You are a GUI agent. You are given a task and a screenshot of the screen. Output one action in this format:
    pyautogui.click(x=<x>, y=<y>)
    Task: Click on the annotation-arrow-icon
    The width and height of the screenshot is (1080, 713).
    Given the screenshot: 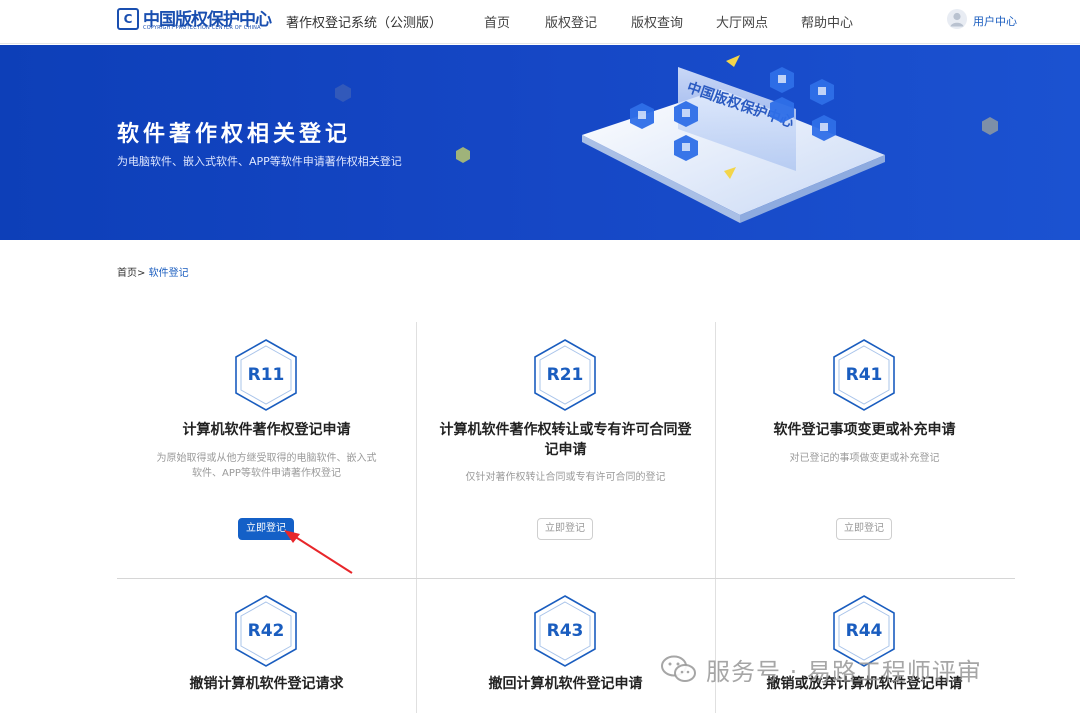 What is the action you would take?
    pyautogui.click(x=318, y=552)
    